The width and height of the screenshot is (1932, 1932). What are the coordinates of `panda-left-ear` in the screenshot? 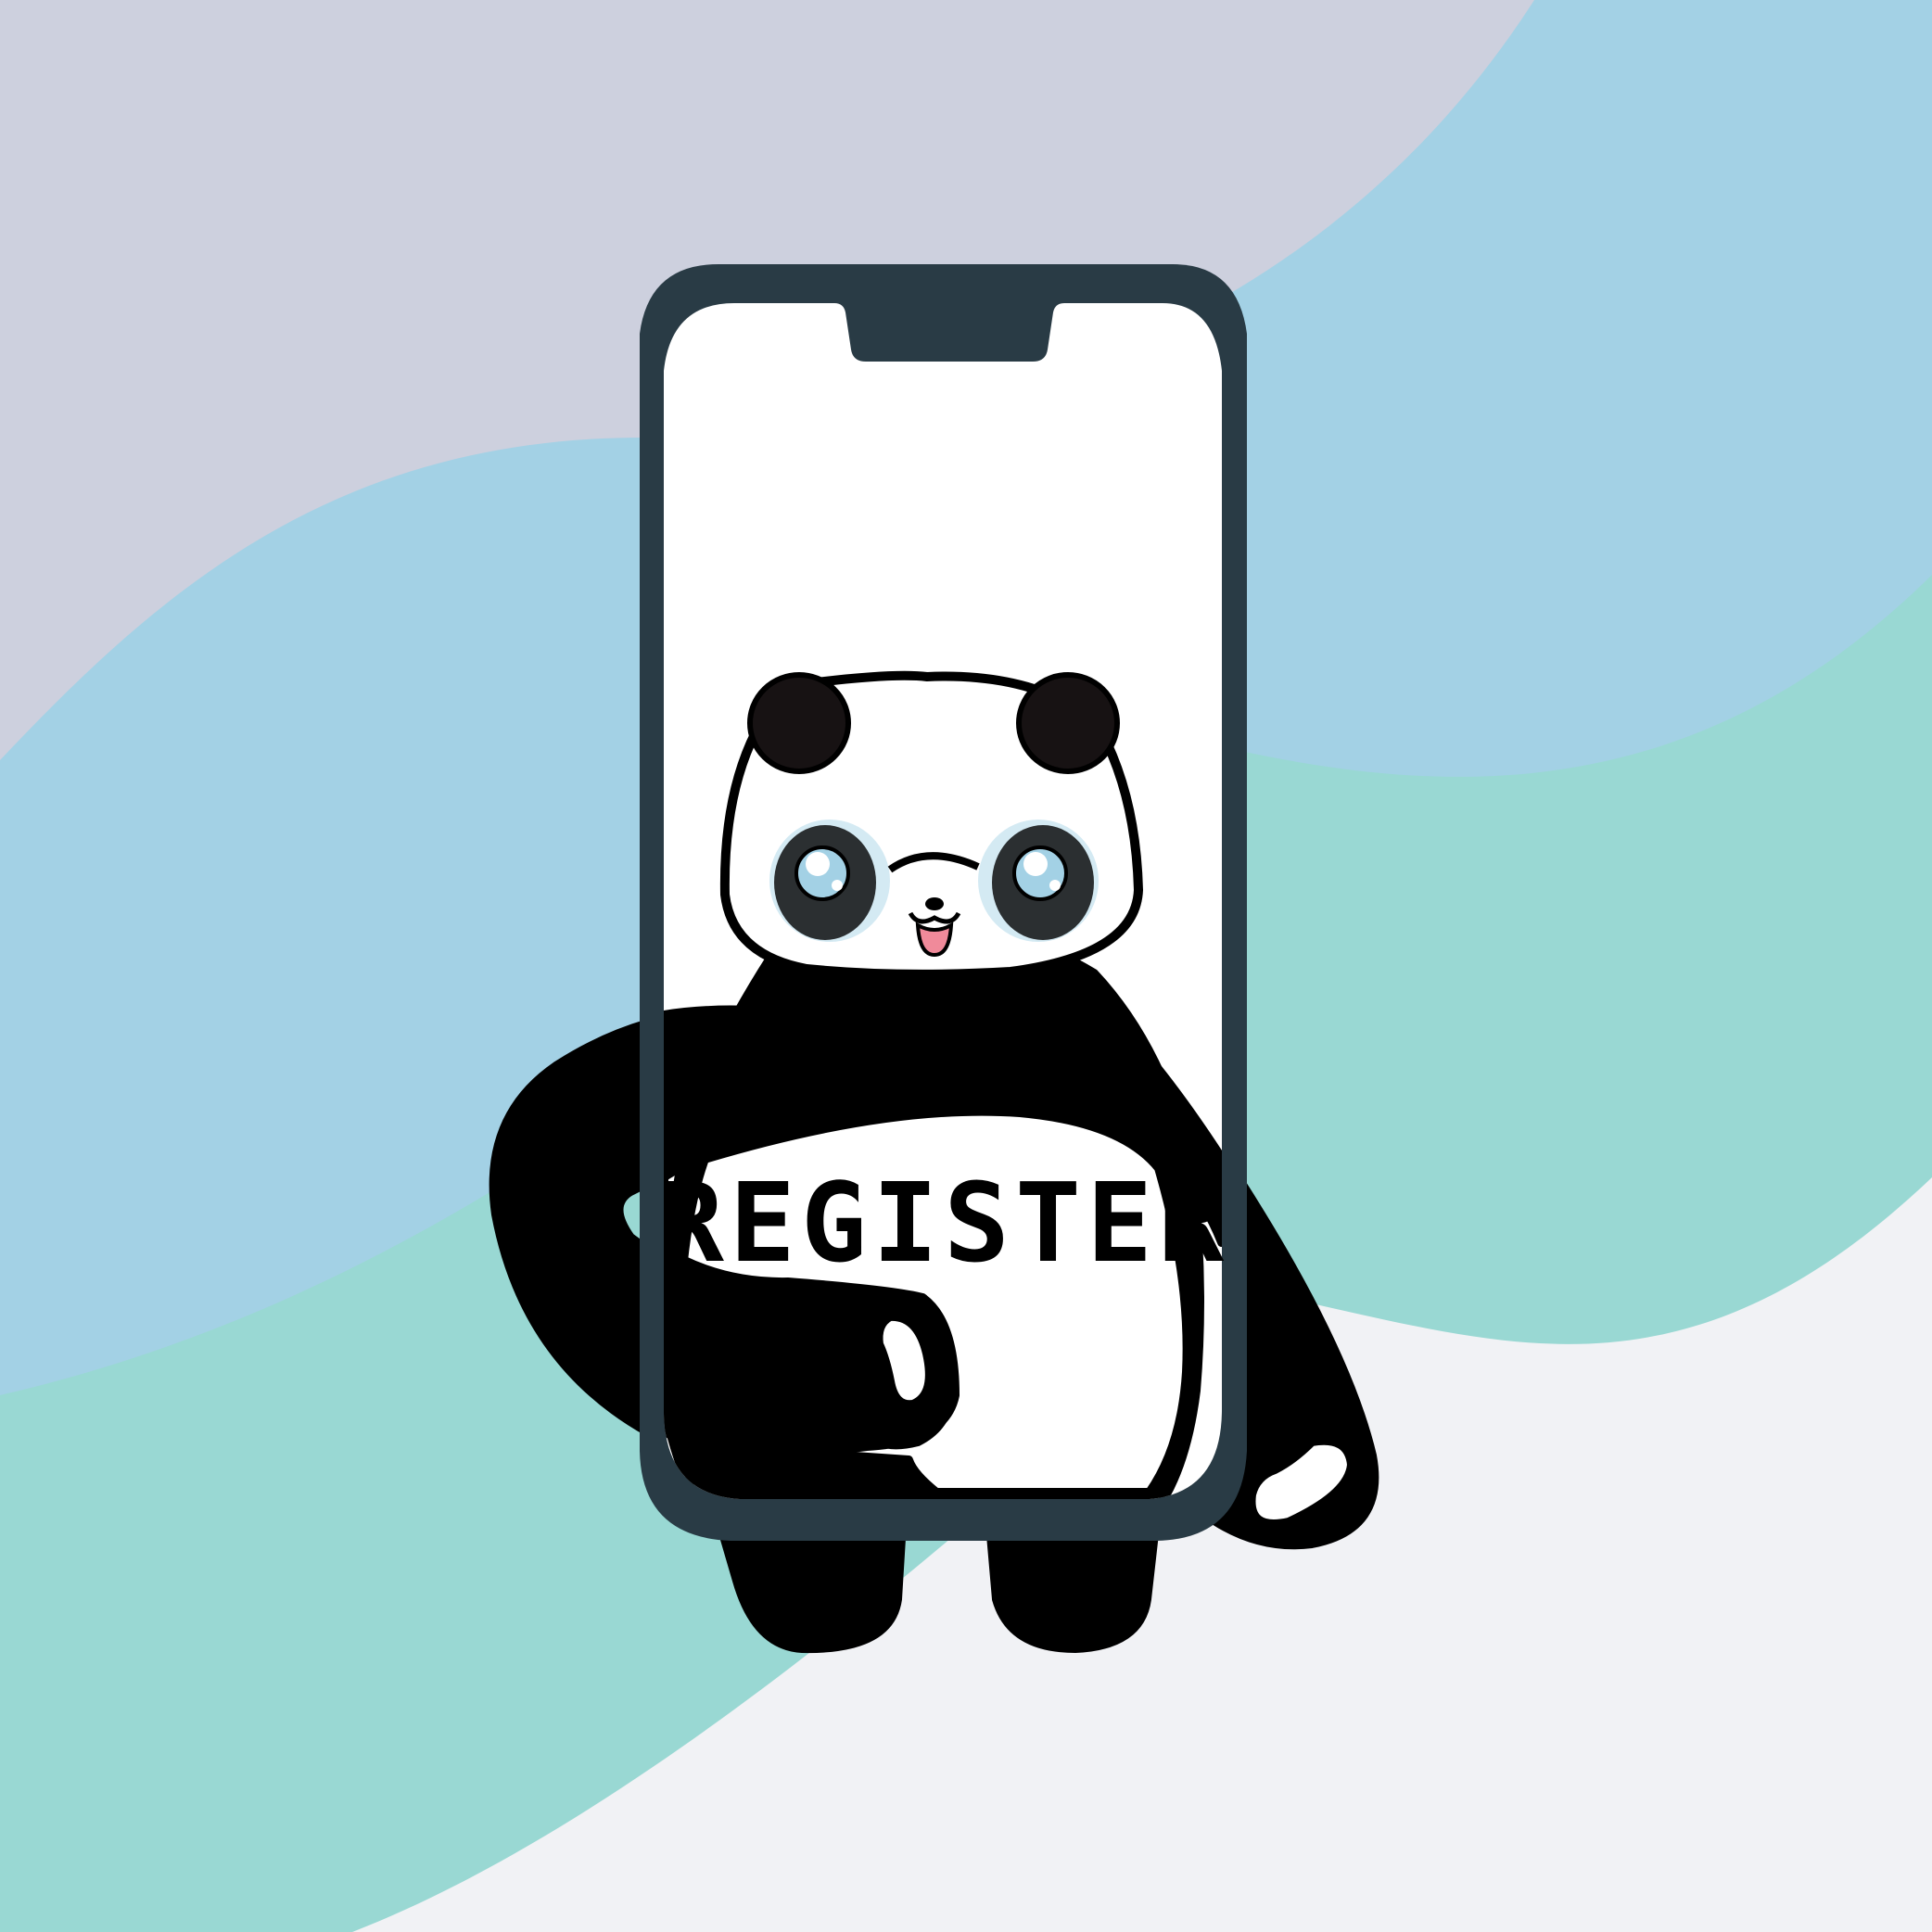 It's located at (799, 723).